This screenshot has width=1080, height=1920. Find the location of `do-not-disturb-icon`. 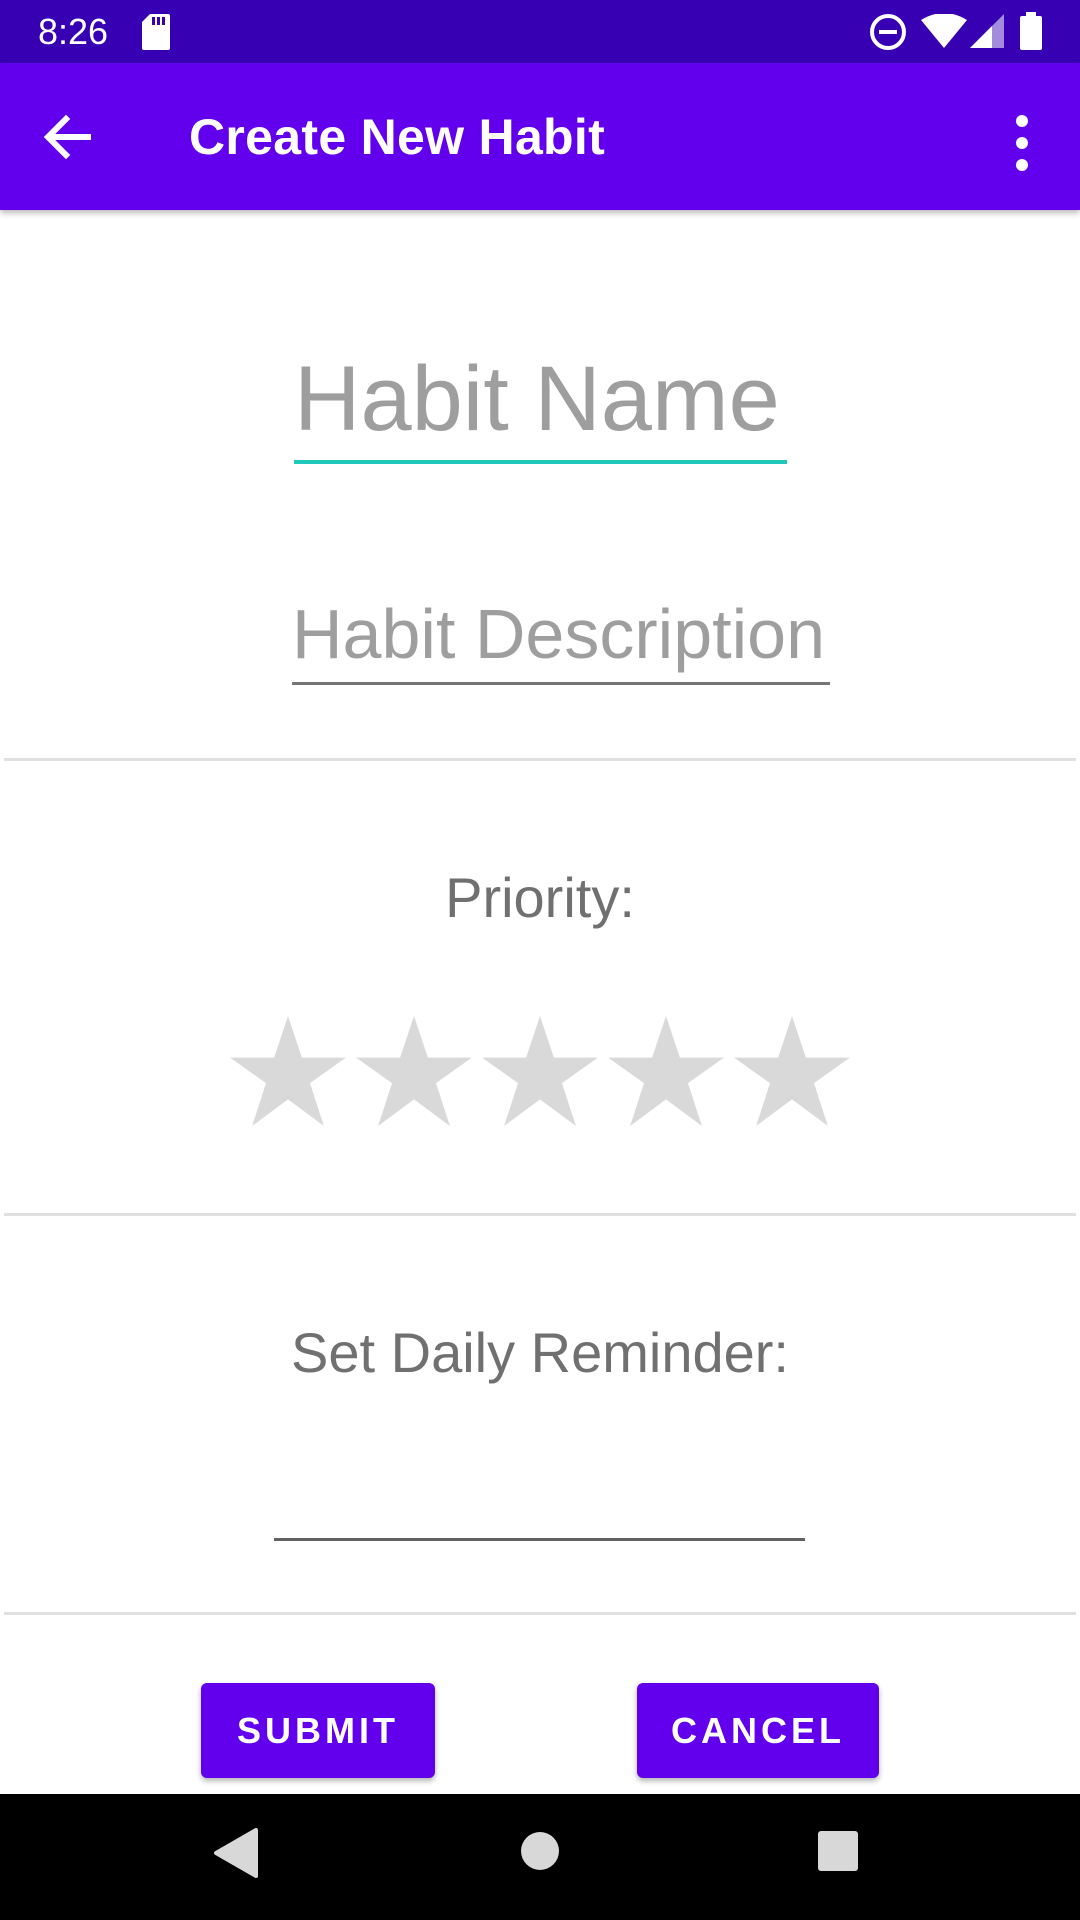

do-not-disturb-icon is located at coordinates (888, 34).